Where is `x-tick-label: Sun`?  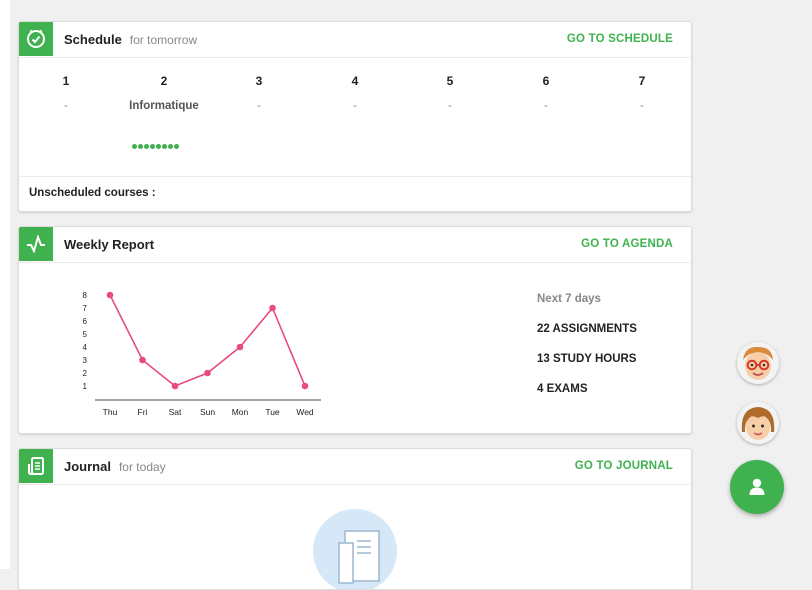 x-tick-label: Sun is located at coordinates (207, 412).